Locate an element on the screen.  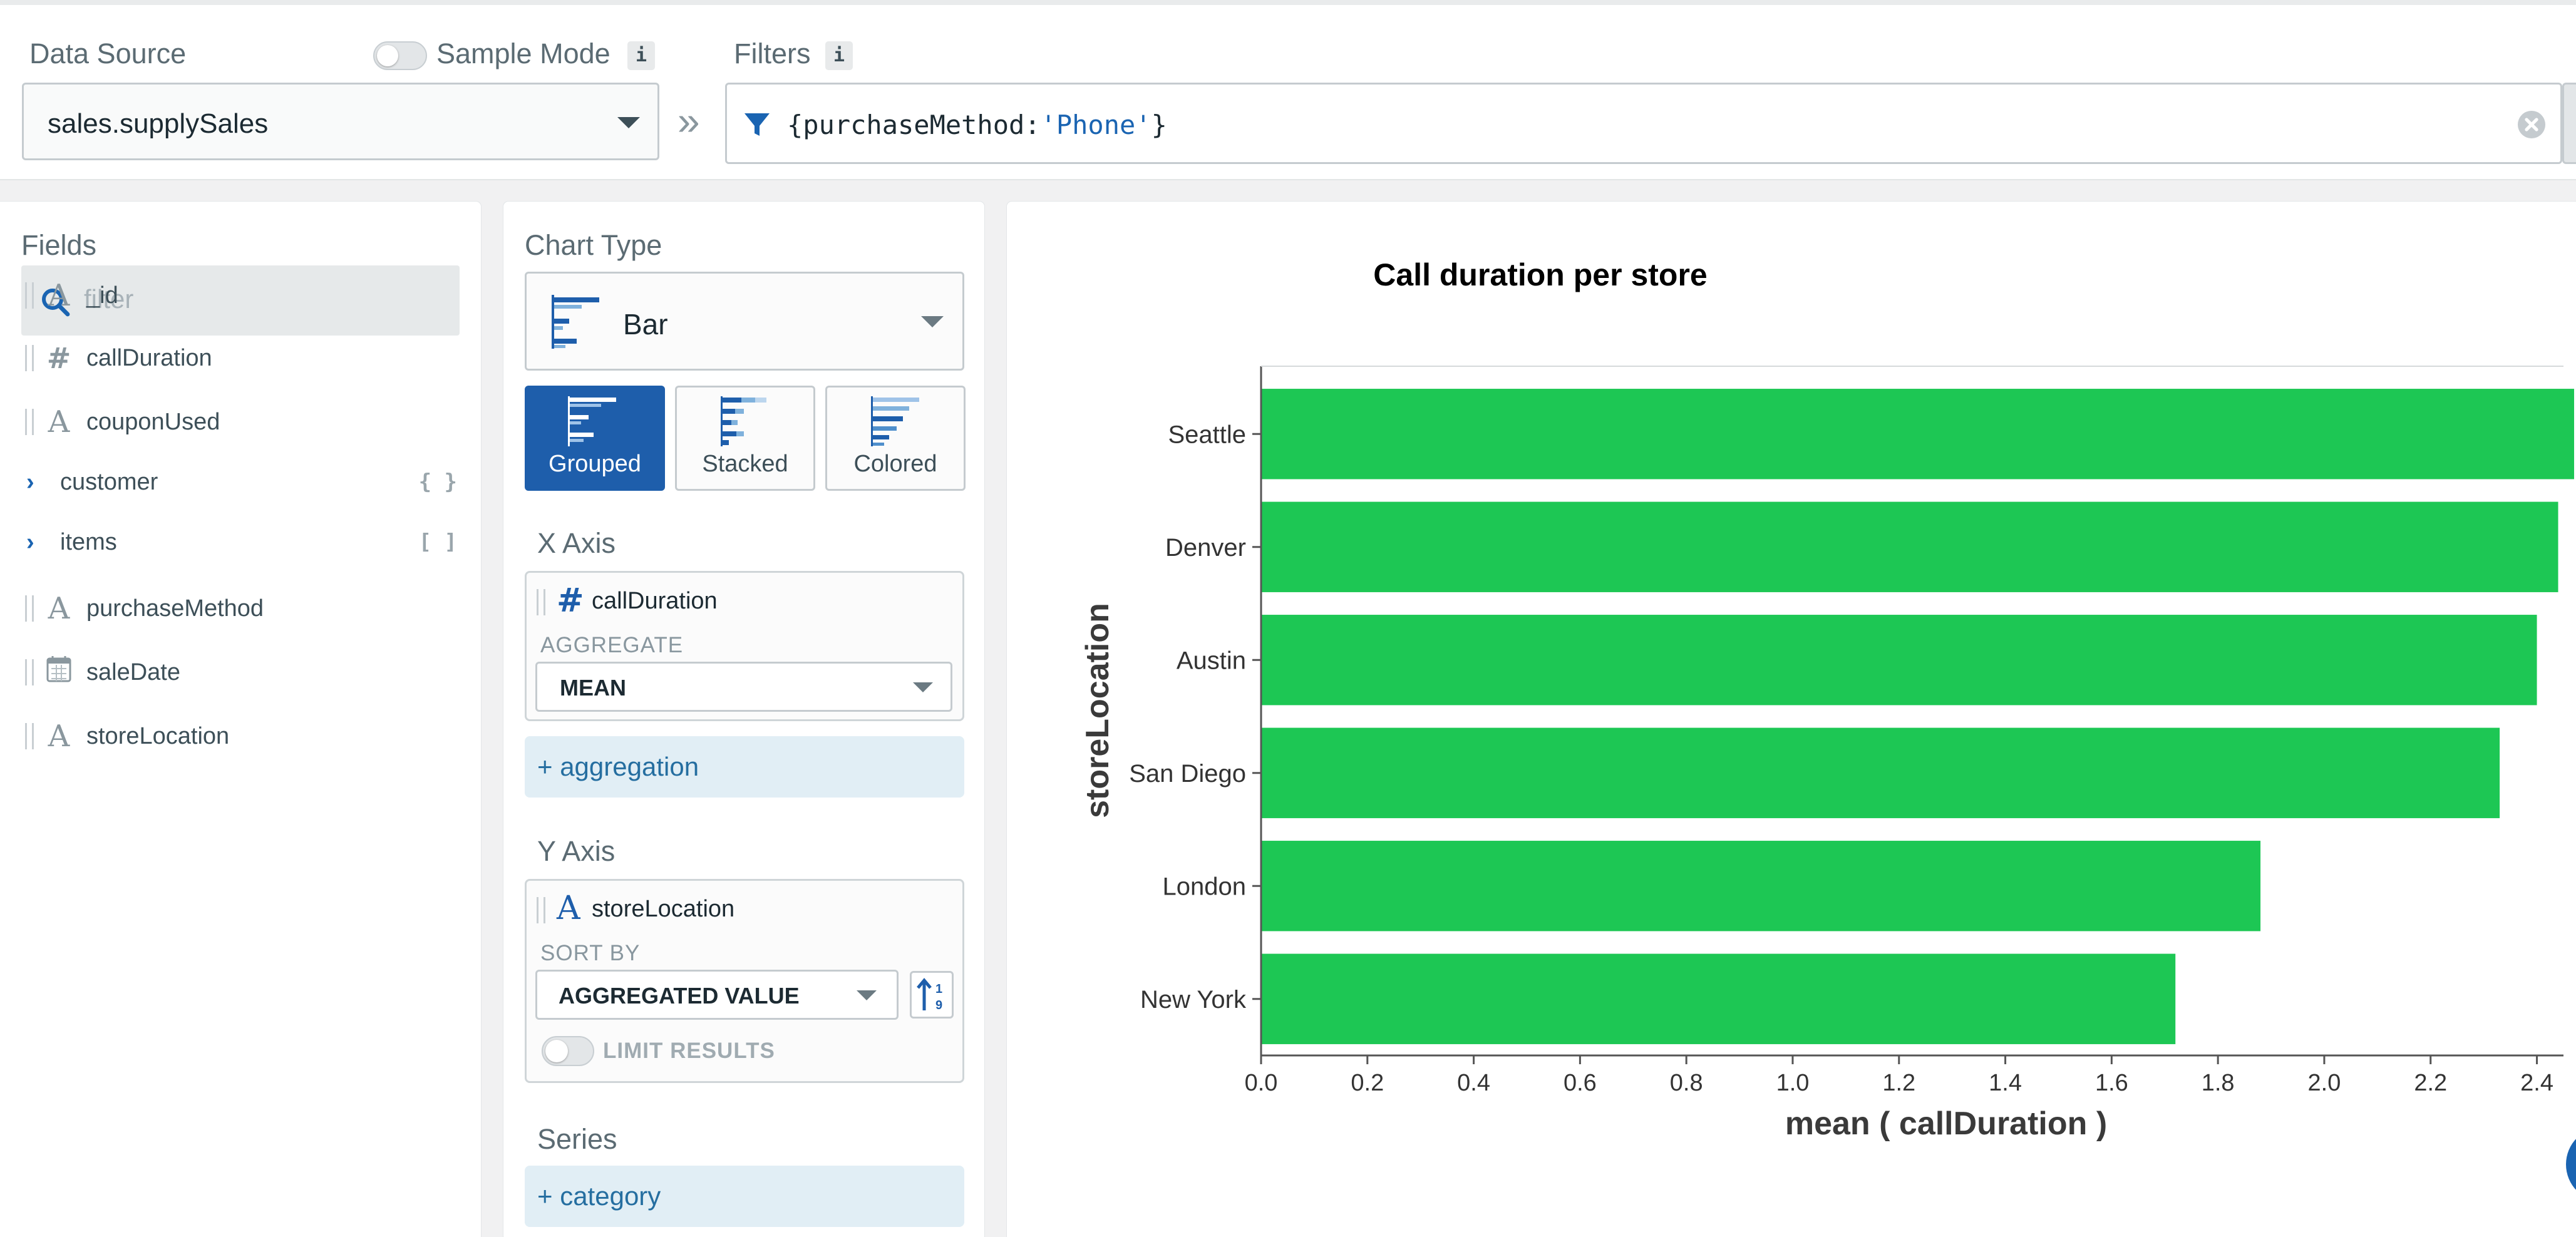
bar-new-york is located at coordinates (1719, 999).